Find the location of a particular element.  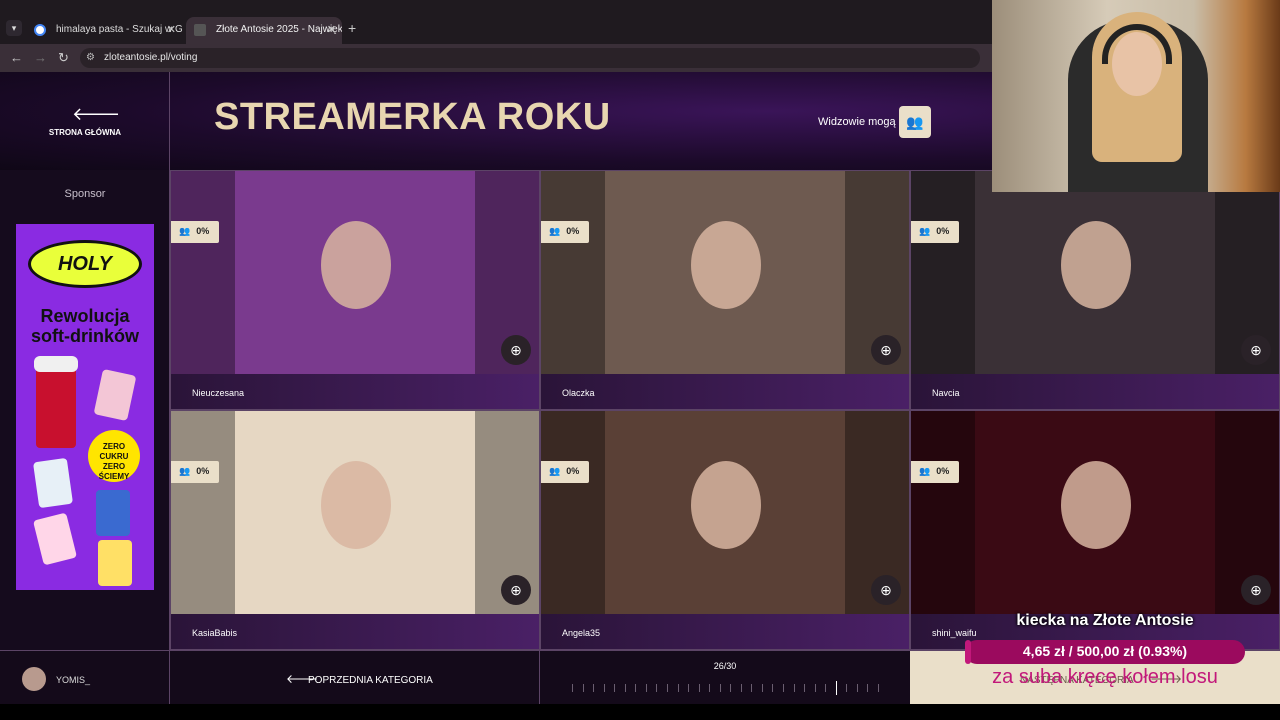

forward-icon: → is located at coordinates (40, 57).